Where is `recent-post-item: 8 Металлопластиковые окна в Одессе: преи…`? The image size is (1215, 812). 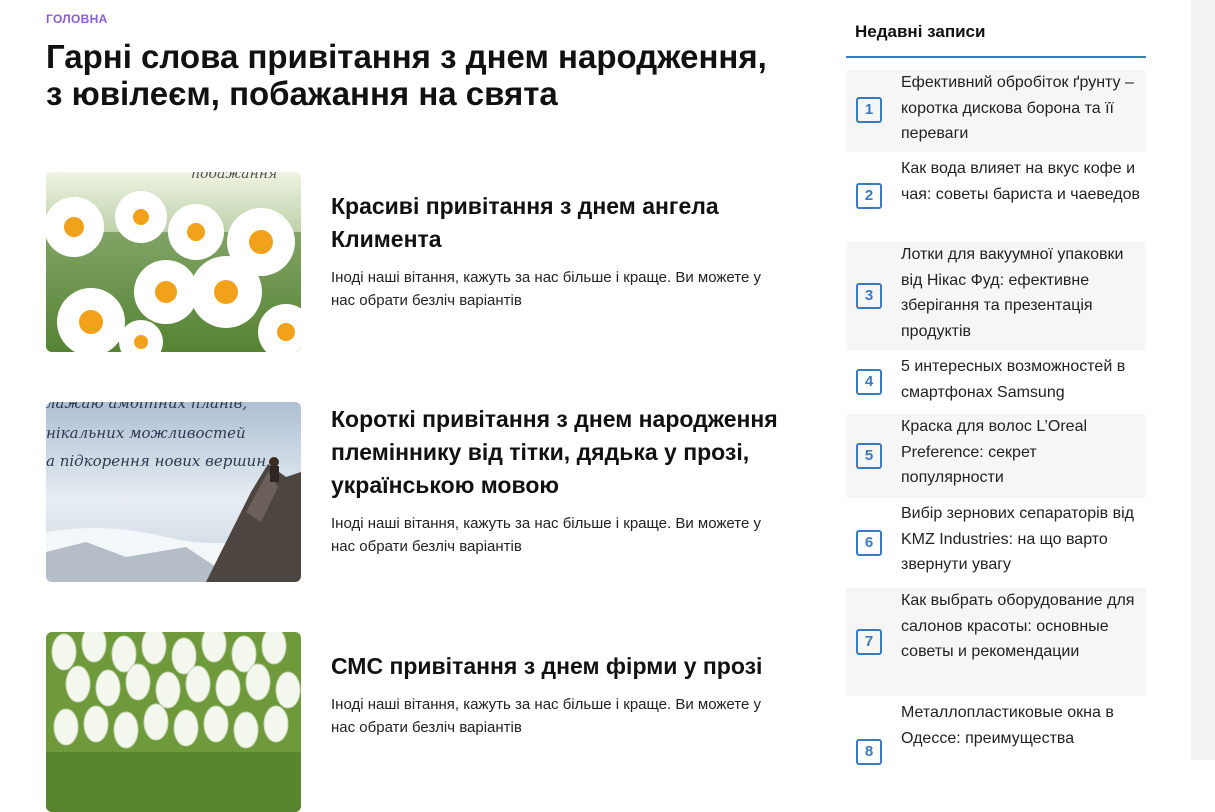
recent-post-item: 8 Металлопластиковые окна в Одессе: преи… is located at coordinates (996, 732).